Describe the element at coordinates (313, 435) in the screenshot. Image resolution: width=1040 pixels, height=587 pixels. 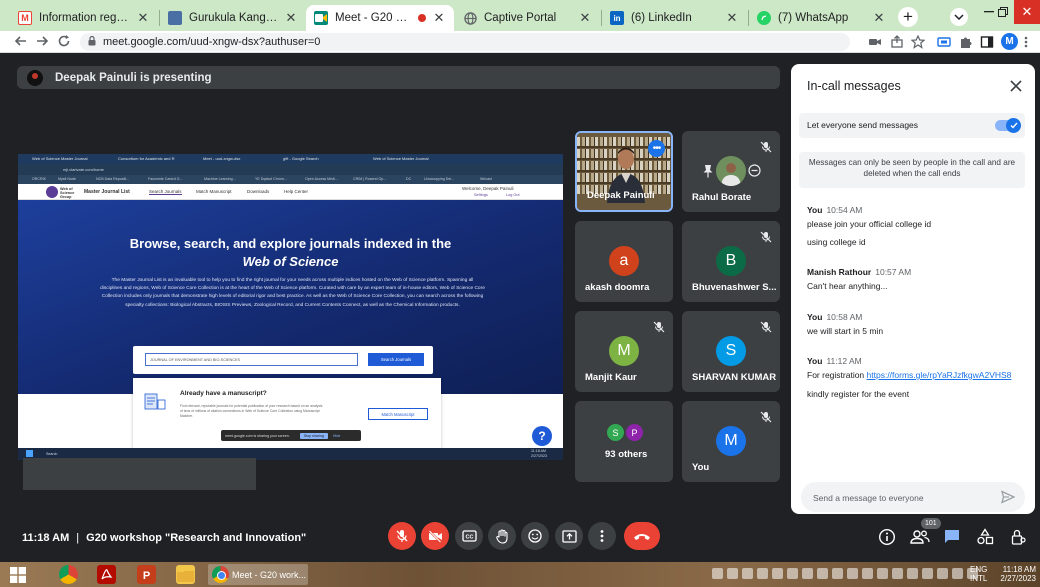
I see `stop-sharing-button: Stop sharing` at that location.